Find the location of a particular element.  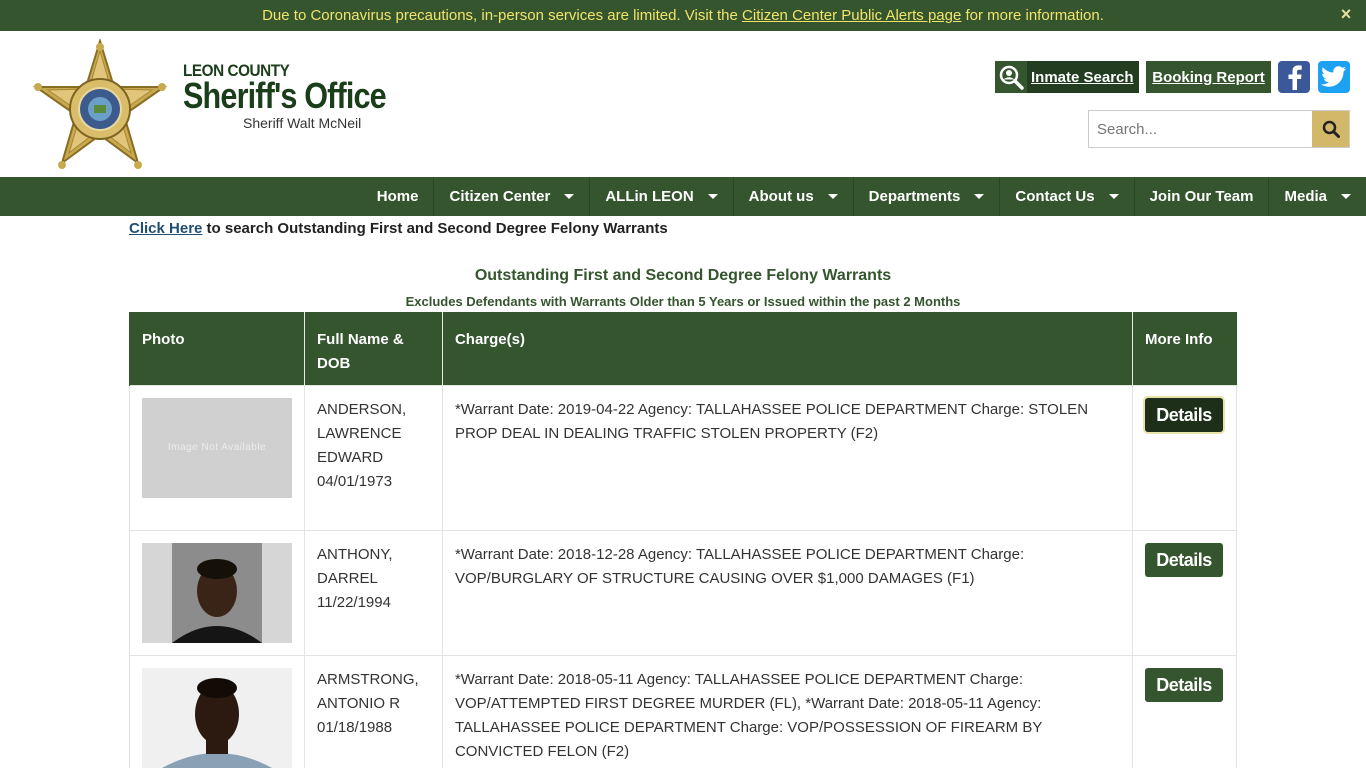

header-more-info: More Info is located at coordinates (1184, 348).